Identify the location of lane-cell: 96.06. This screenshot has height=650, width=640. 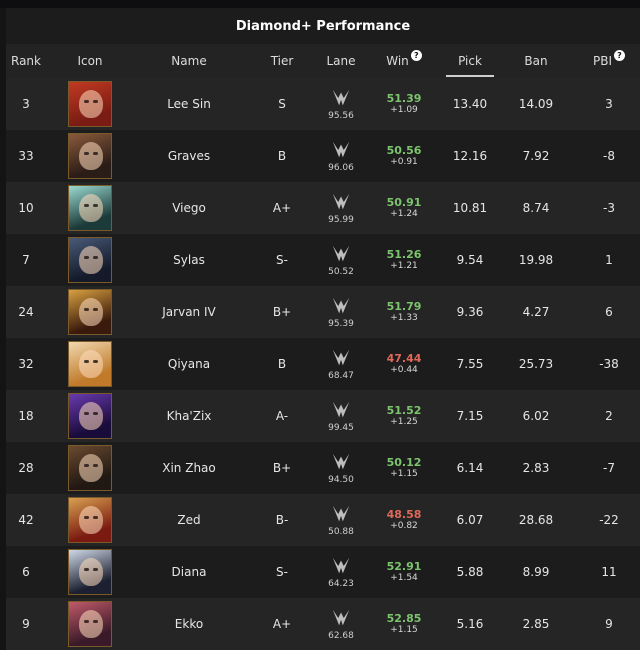
(341, 156).